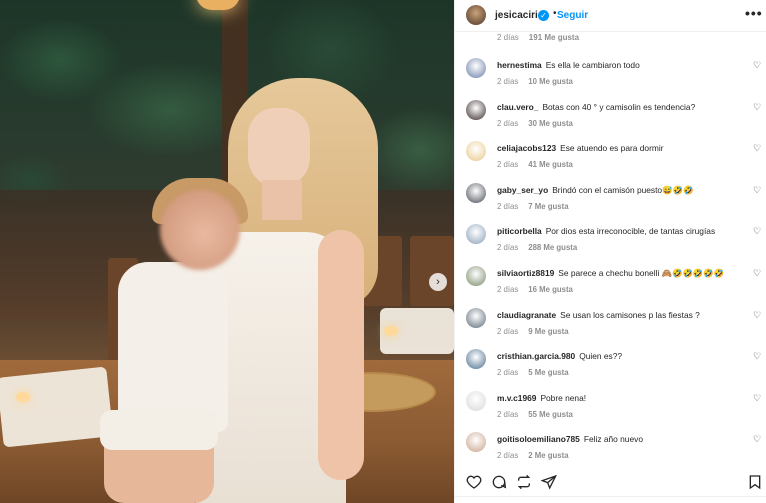  I want to click on likes-summary-edge, so click(610, 499).